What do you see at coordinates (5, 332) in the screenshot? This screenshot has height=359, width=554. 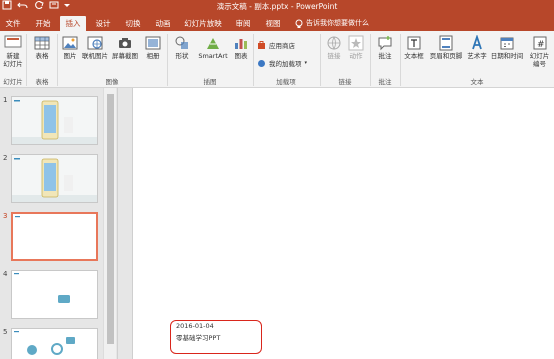 I see `slide-number: 5` at bounding box center [5, 332].